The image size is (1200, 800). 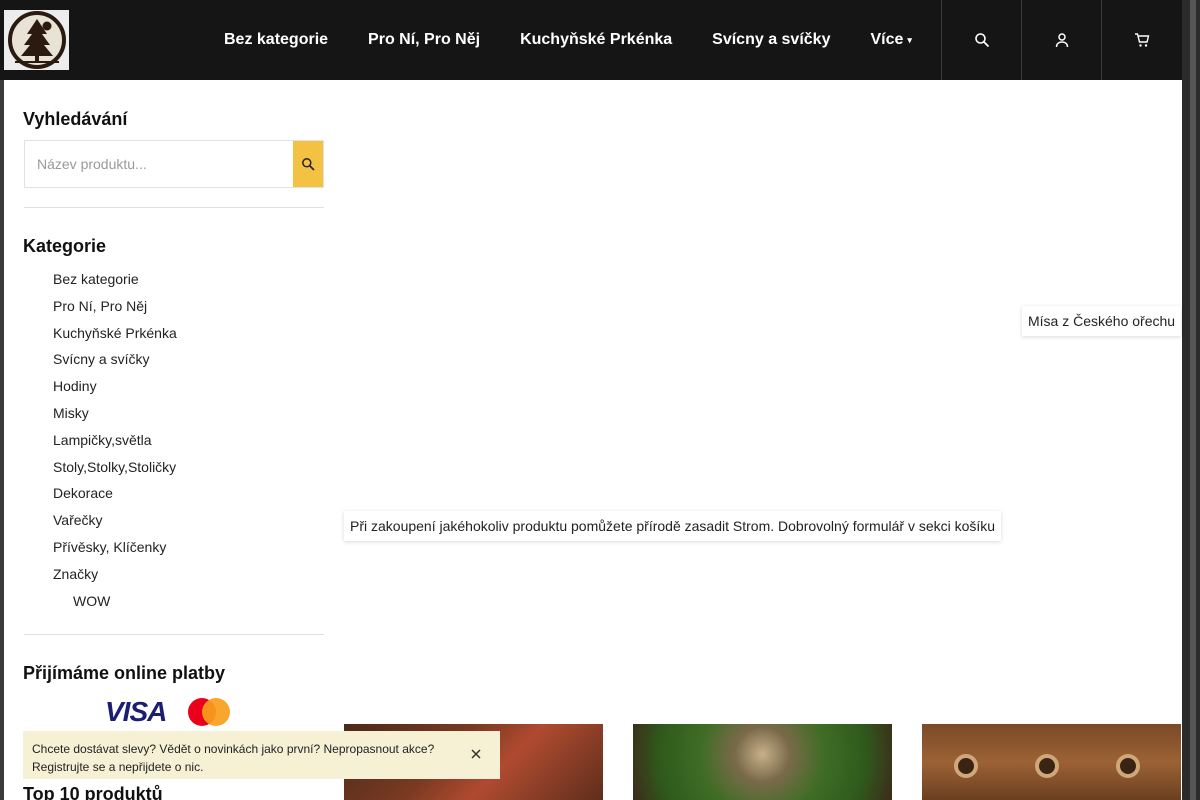 I want to click on site-logo, so click(x=36, y=40).